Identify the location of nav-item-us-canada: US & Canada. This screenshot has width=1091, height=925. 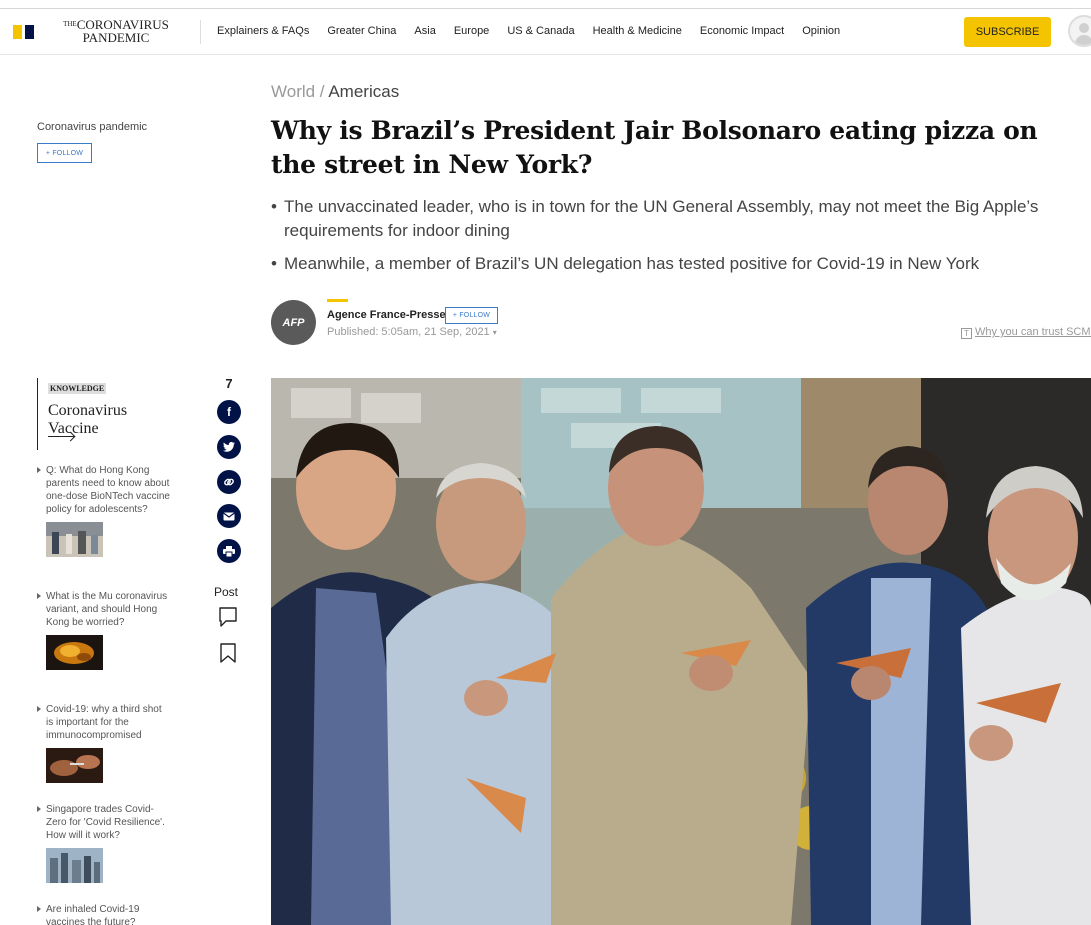
(540, 31).